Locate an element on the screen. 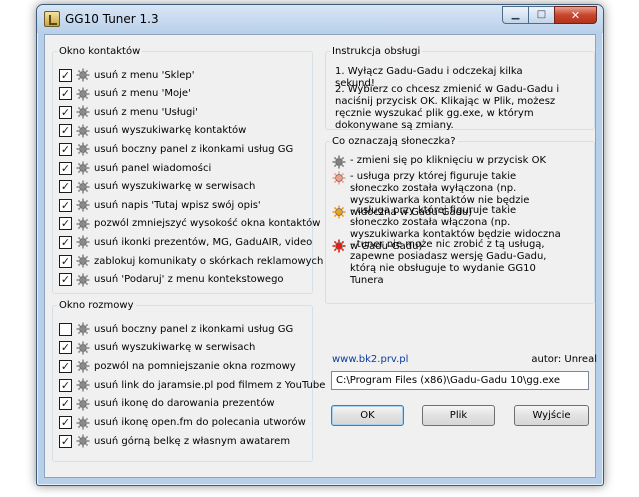 The width and height of the screenshot is (639, 497). exit-button: Wyjście is located at coordinates (551, 415).